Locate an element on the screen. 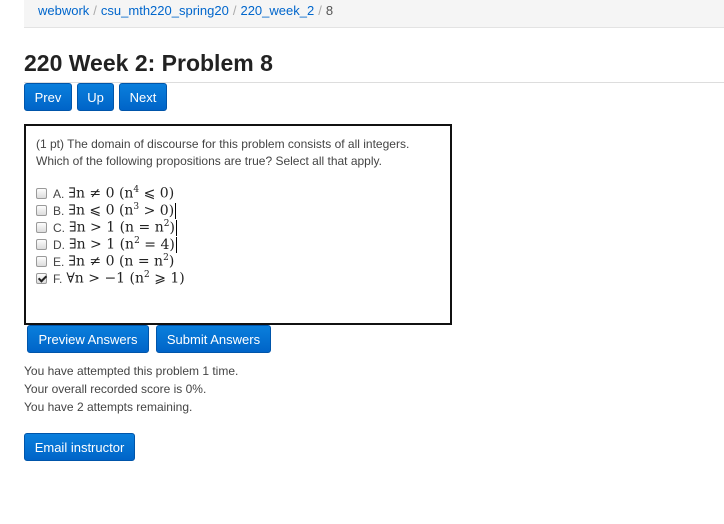  expression-start: ∃n > 1 (n is located at coordinates (102, 244).